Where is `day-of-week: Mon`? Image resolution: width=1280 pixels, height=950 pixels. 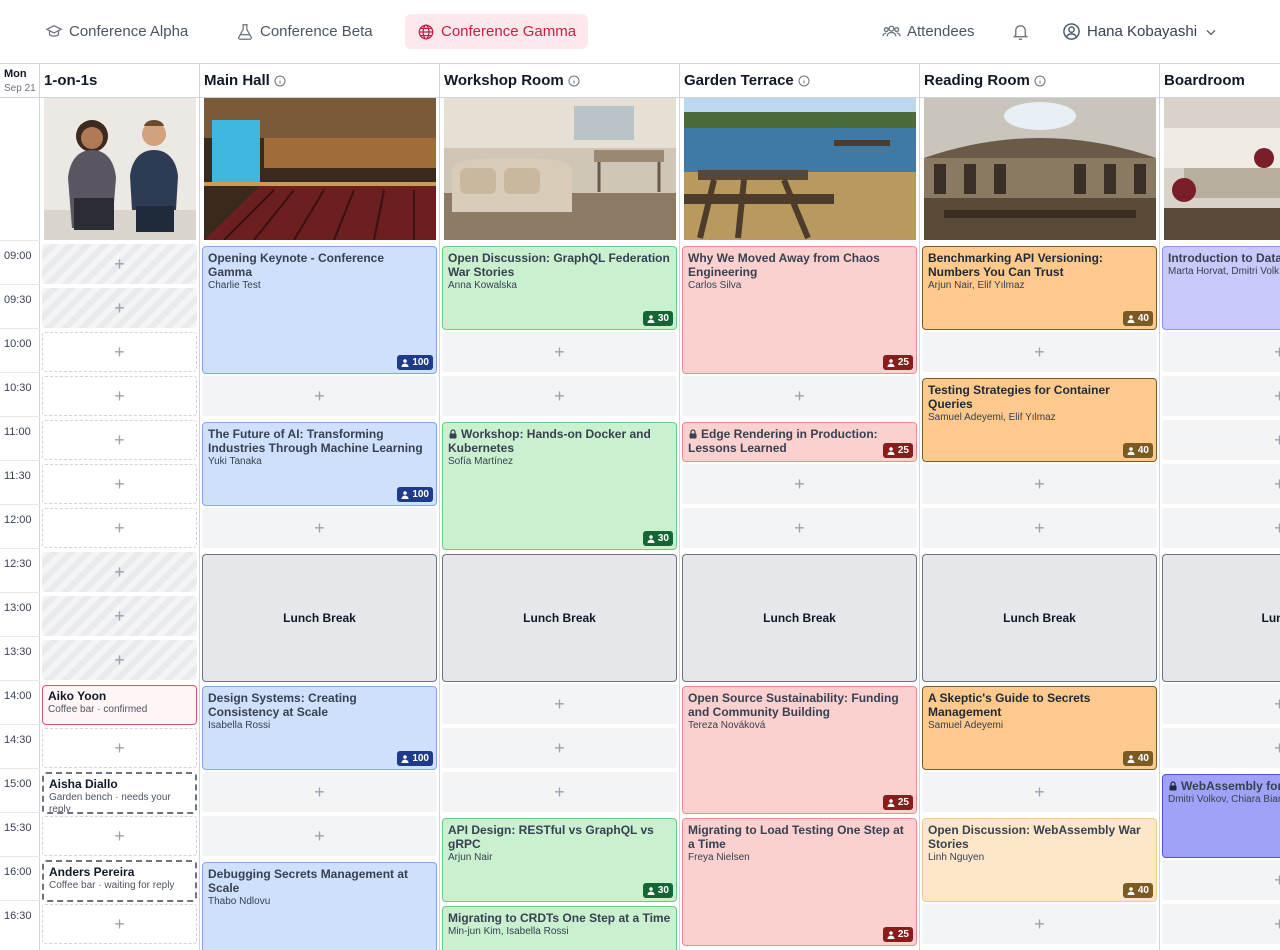 day-of-week: Mon is located at coordinates (15, 74).